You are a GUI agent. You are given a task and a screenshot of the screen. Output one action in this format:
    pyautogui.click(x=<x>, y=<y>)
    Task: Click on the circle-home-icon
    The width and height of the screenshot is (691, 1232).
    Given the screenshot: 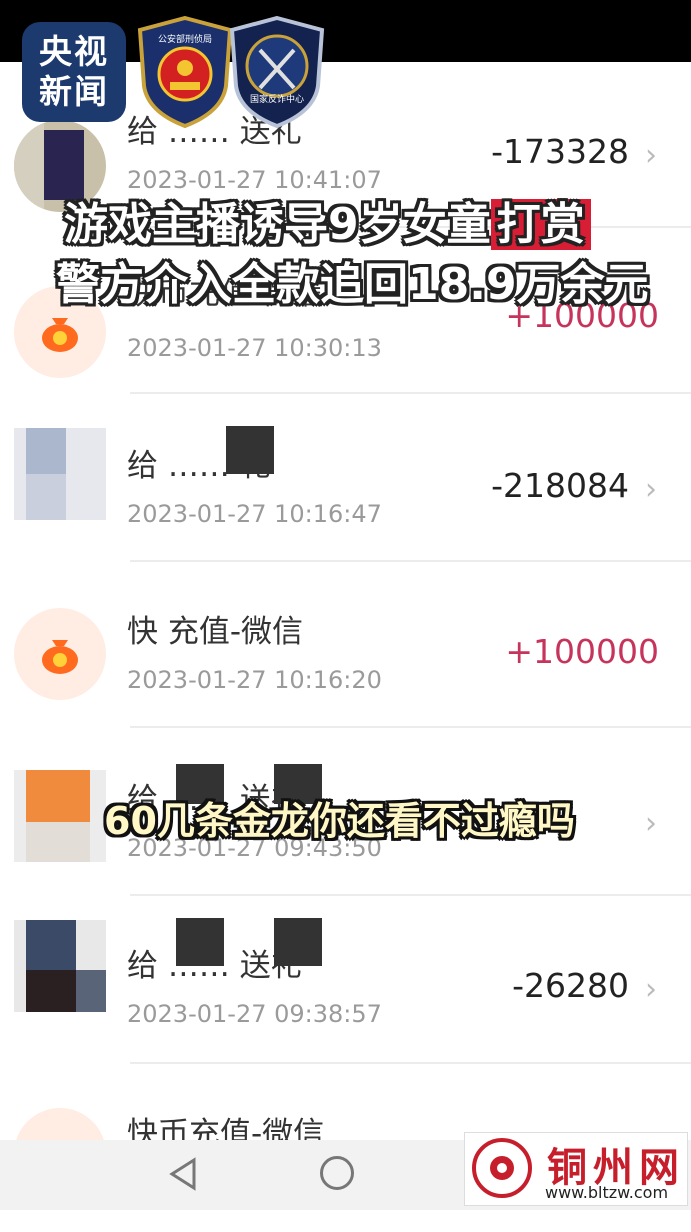 What is the action you would take?
    pyautogui.click(x=337, y=1173)
    